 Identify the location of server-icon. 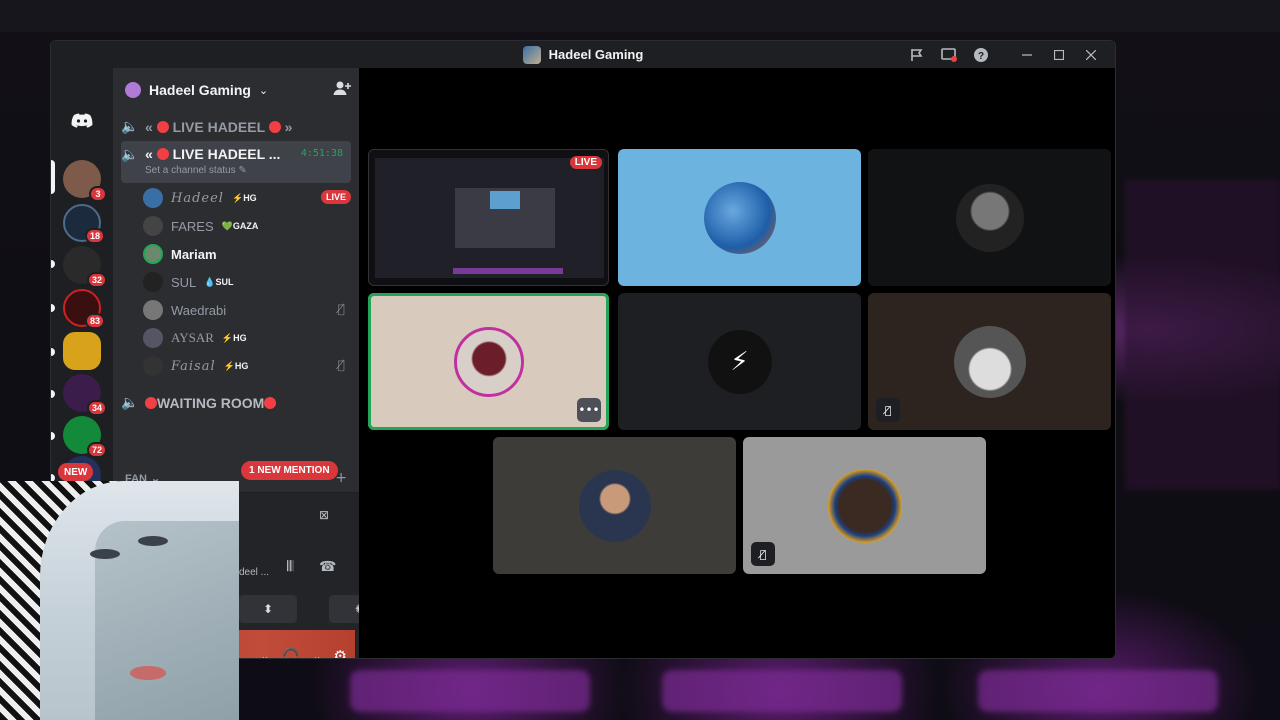
(82, 351).